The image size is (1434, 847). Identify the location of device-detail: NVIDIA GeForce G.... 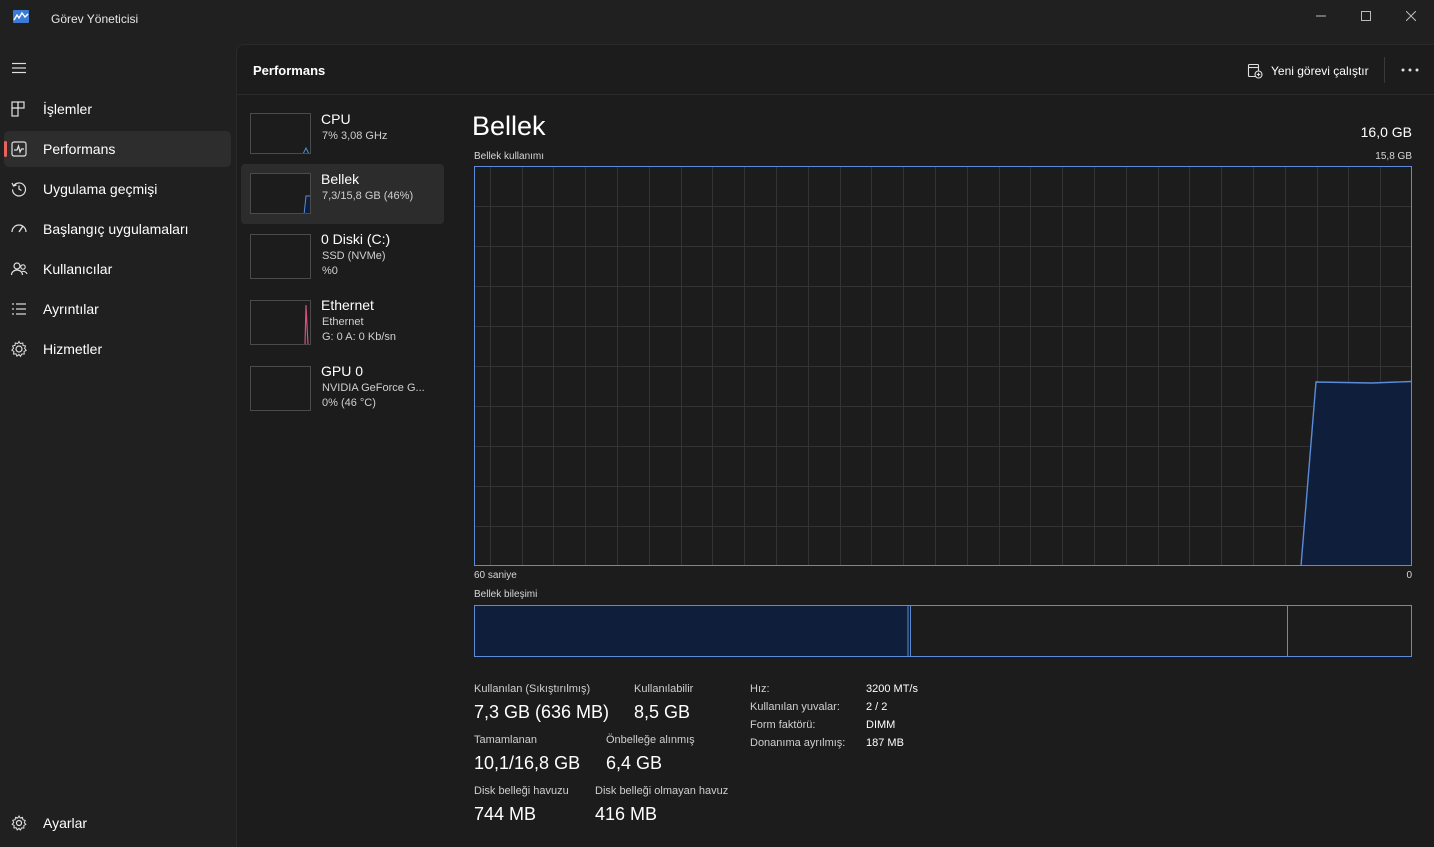
(373, 388).